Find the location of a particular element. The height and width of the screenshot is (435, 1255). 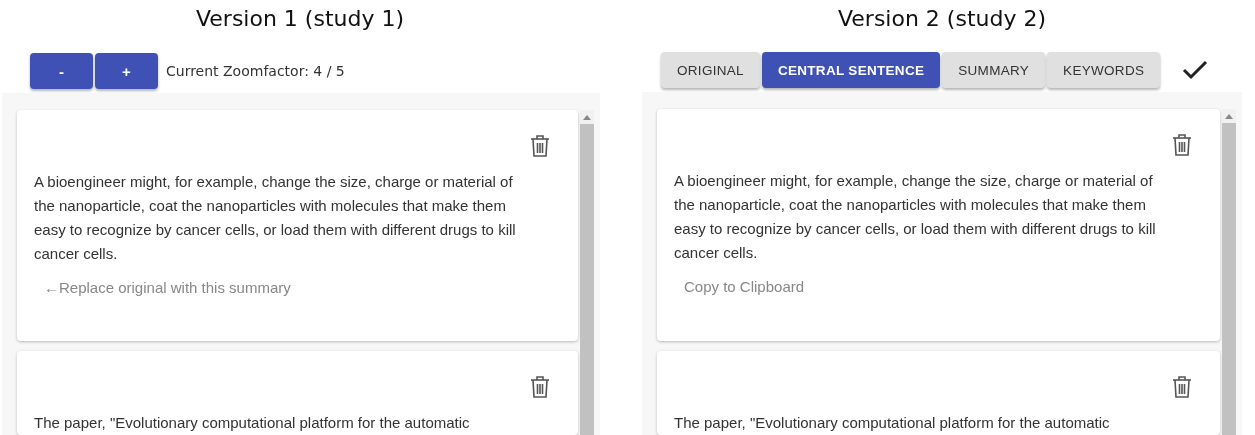

version-heading: Version 1 (study 1) is located at coordinates (300, 19).